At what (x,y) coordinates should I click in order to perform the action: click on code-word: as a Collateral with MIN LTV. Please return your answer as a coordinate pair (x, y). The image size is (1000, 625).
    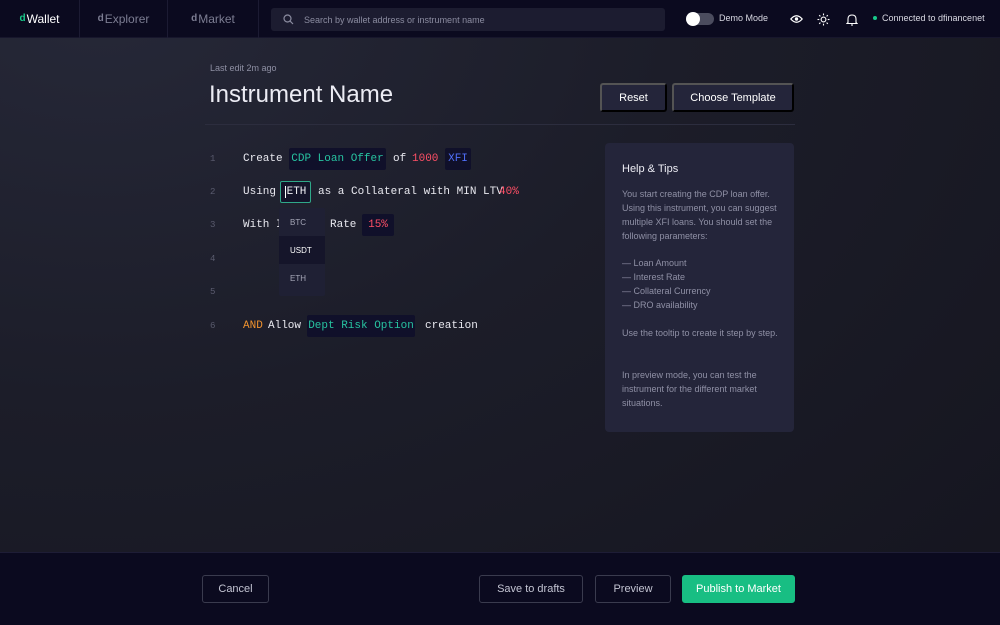
    Looking at the image, I should click on (410, 192).